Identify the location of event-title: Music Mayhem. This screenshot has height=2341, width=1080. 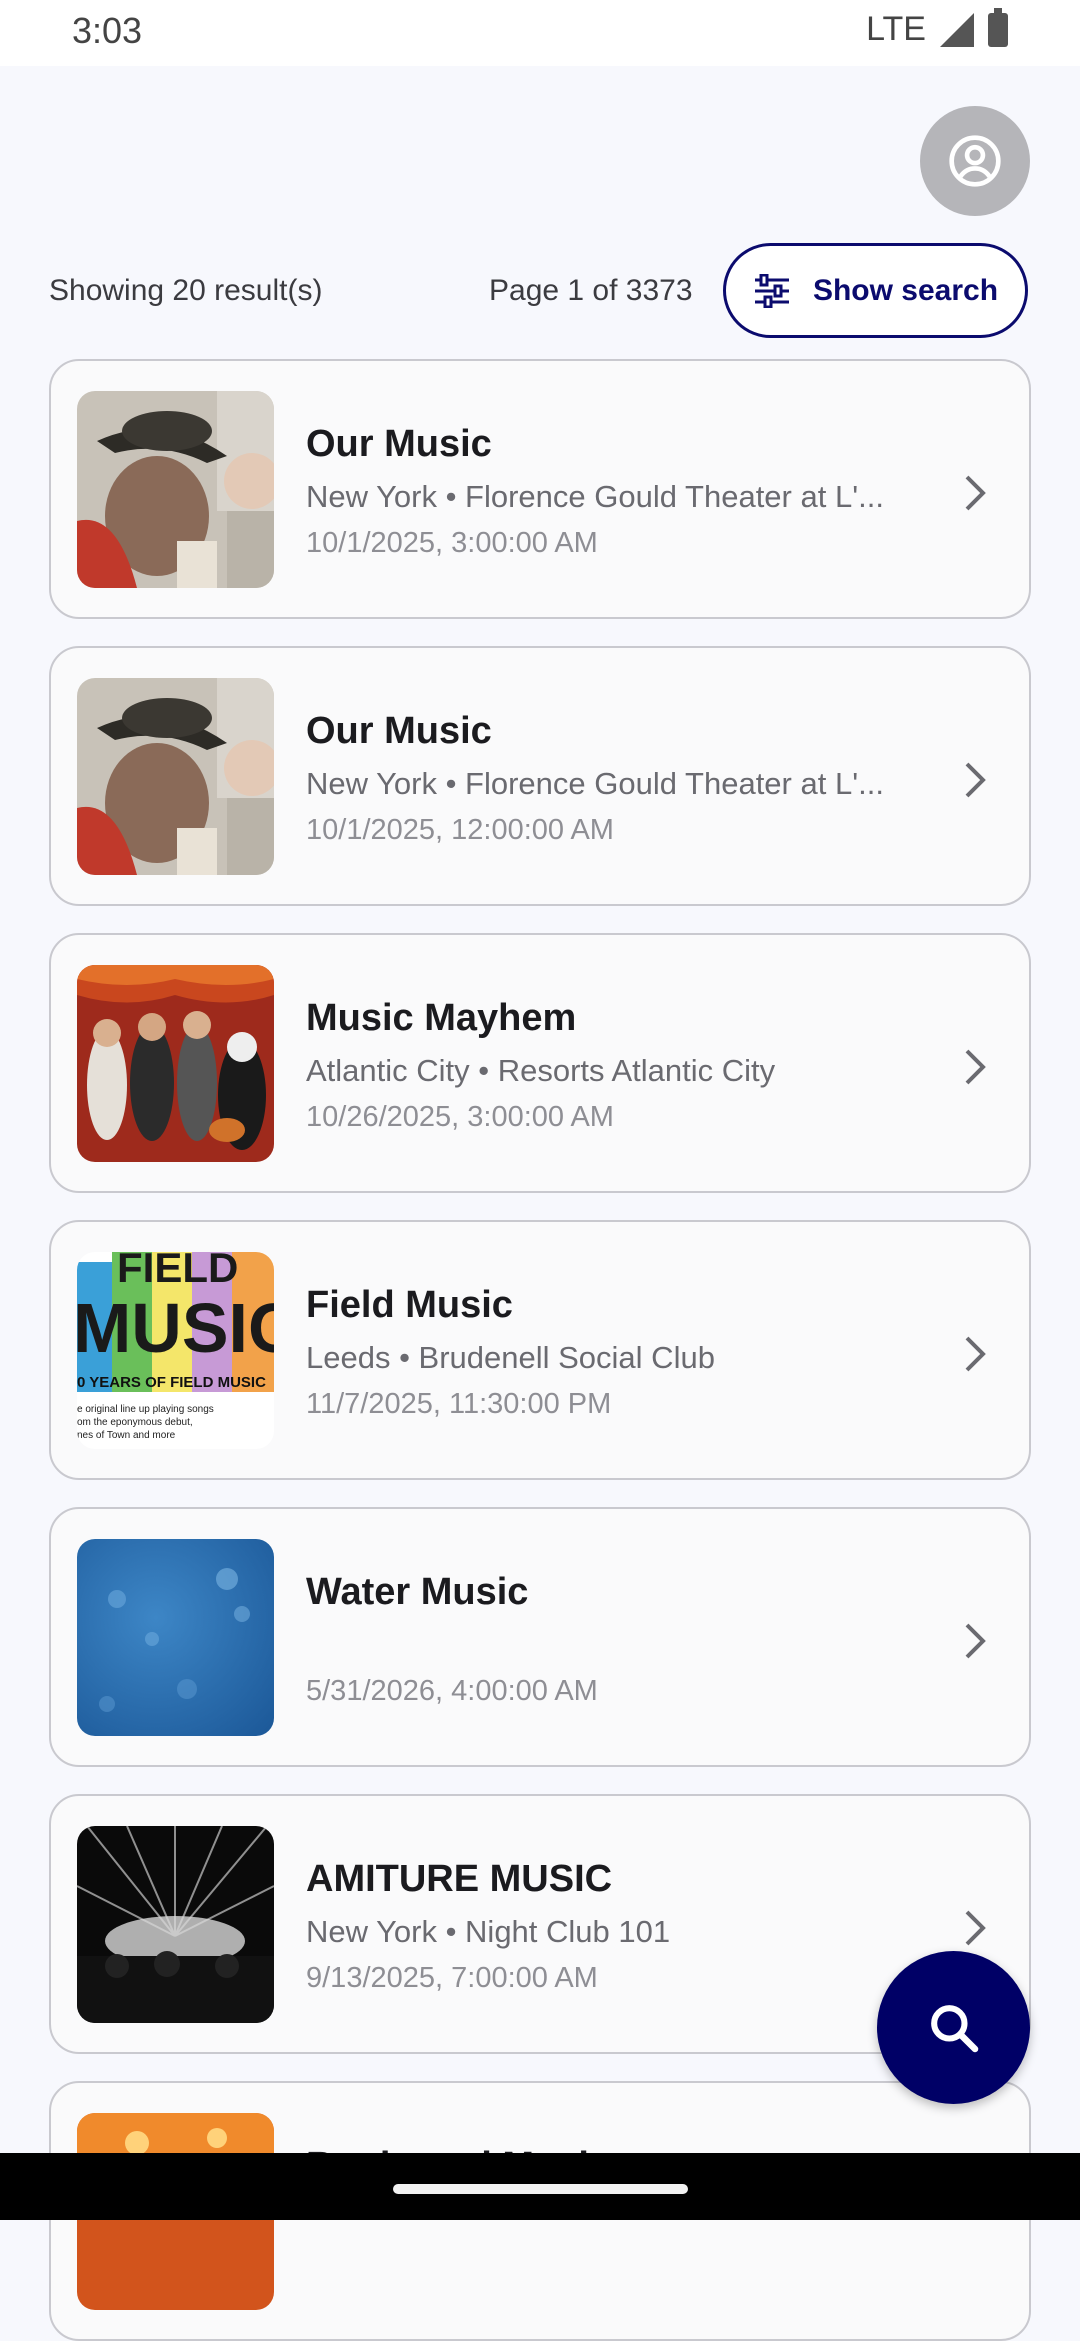
(441, 1018).